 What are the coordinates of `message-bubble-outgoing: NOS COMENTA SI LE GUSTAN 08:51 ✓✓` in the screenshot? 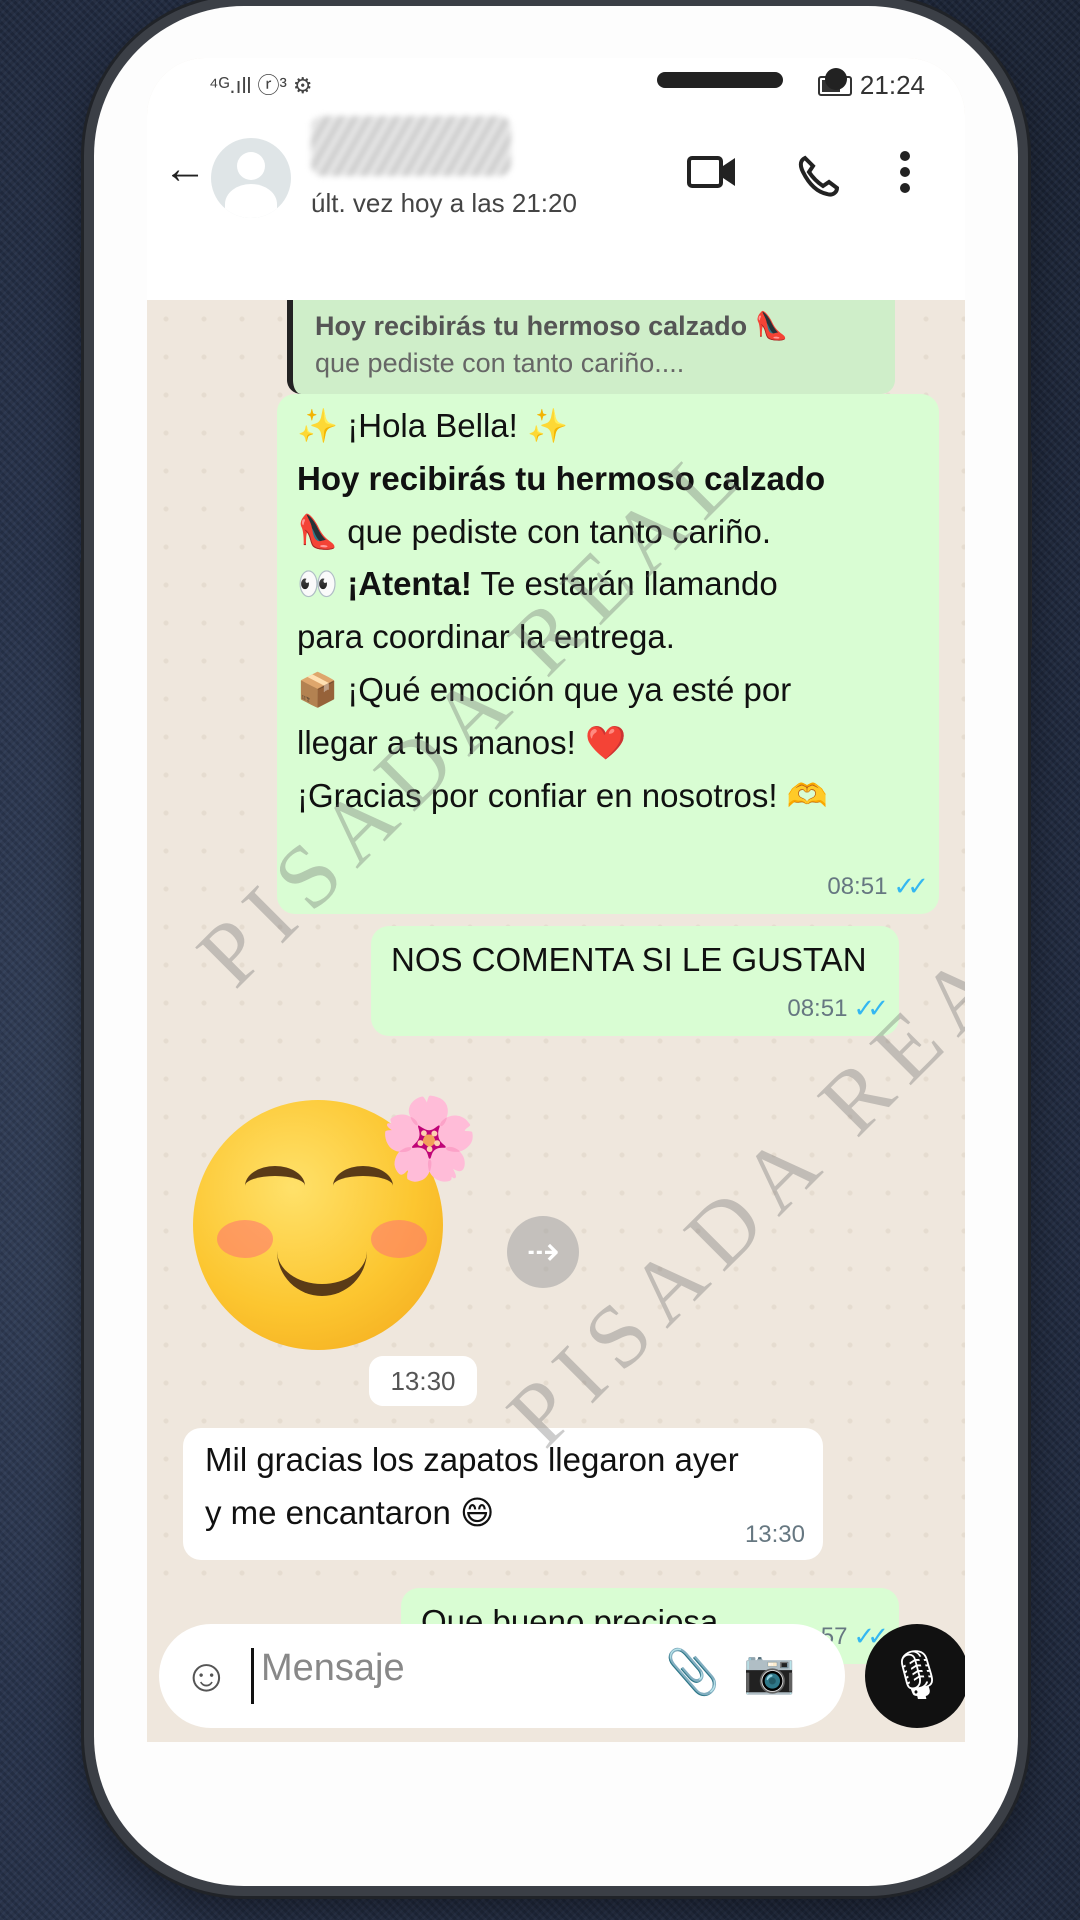 It's located at (635, 981).